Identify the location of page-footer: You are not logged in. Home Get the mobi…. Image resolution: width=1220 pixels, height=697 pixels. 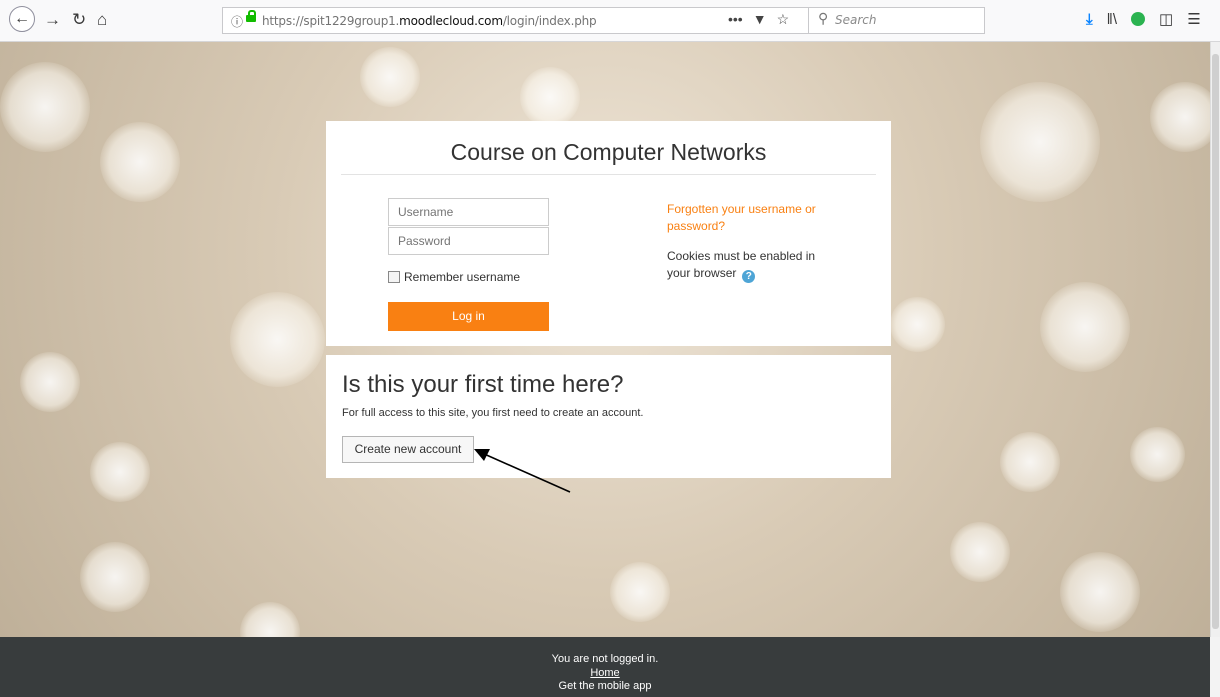
(605, 667).